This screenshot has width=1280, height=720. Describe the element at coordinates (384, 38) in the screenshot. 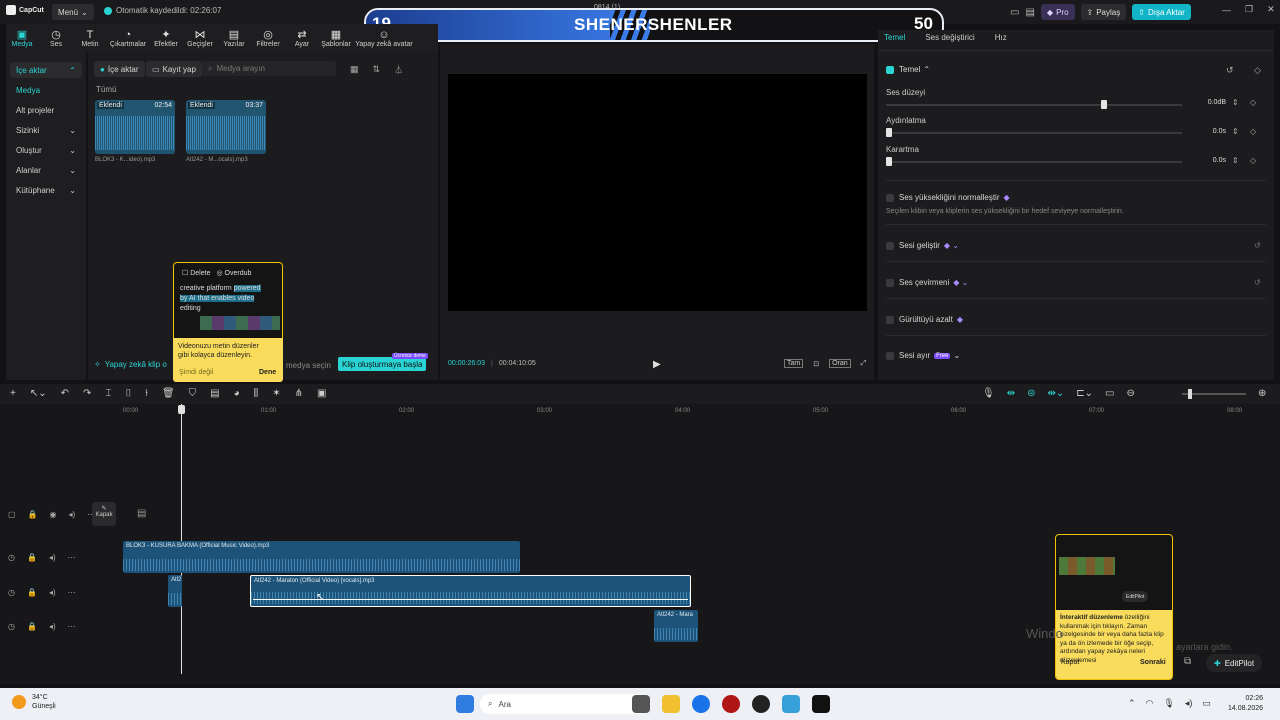

I see `tool-ai-avatar: ☺ Yapay zekâ avatar` at that location.